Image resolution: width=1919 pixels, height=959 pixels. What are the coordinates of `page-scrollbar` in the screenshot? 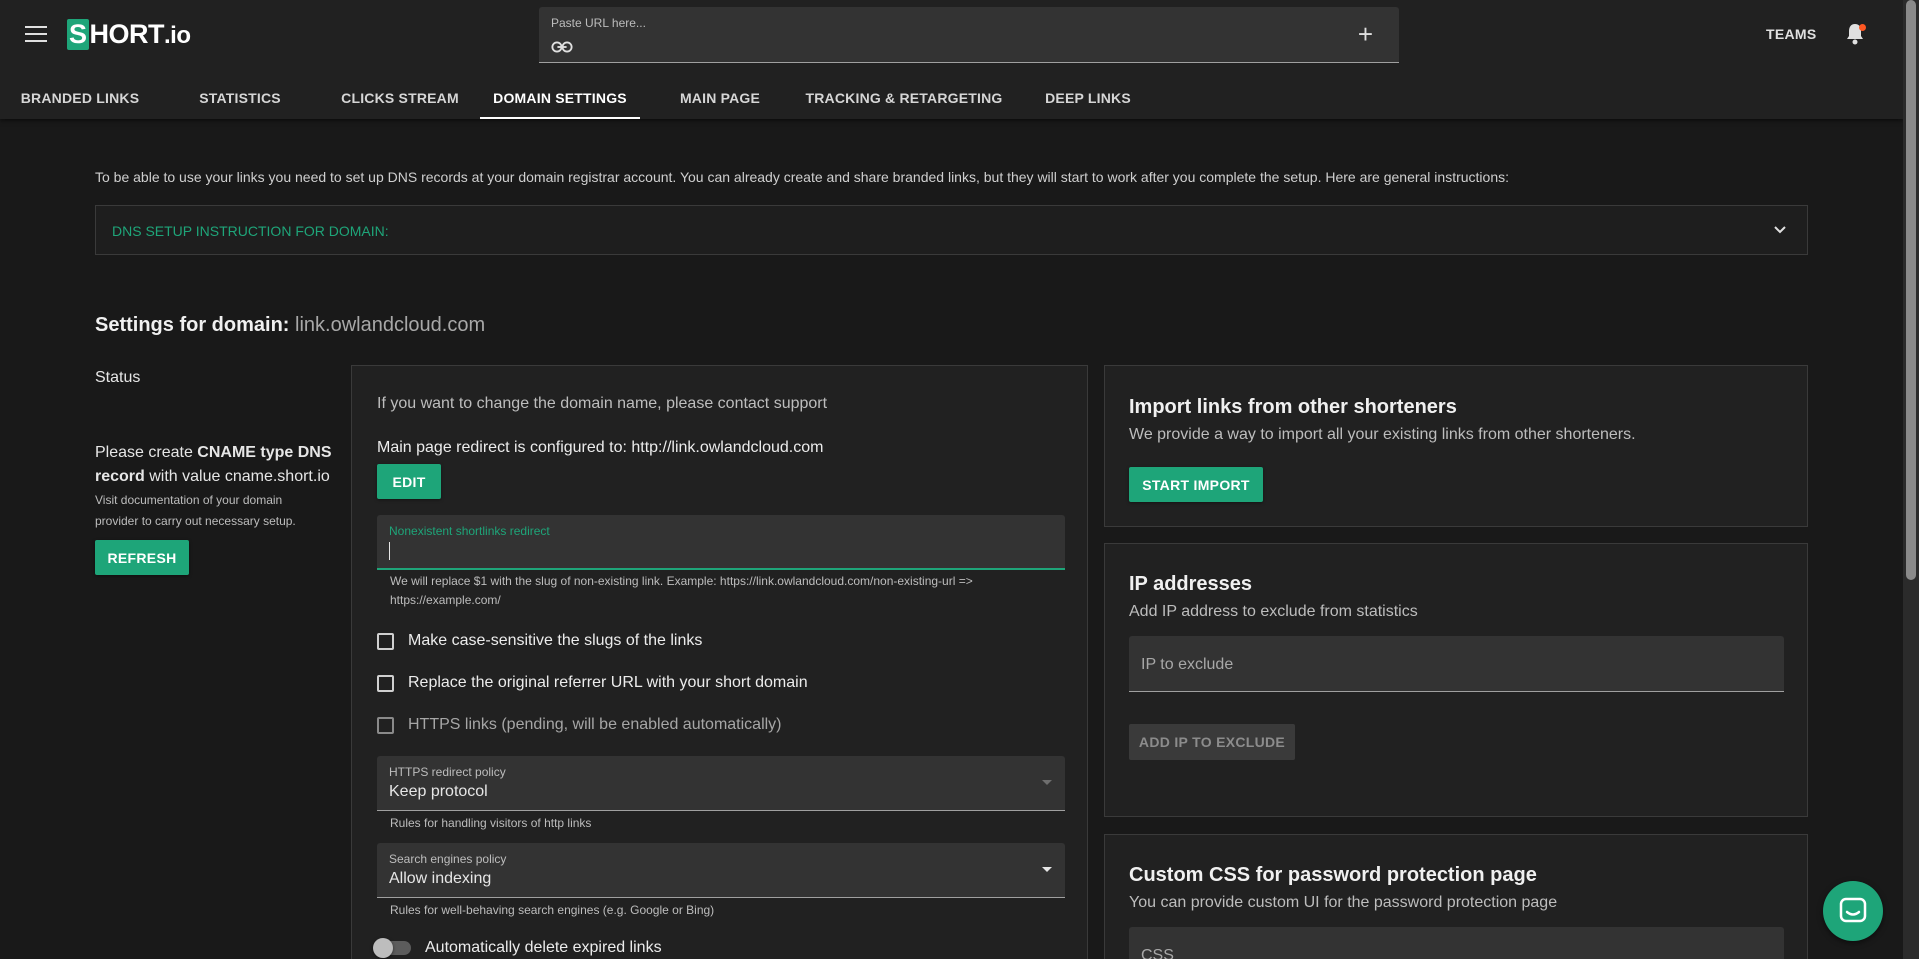 It's located at (1911, 479).